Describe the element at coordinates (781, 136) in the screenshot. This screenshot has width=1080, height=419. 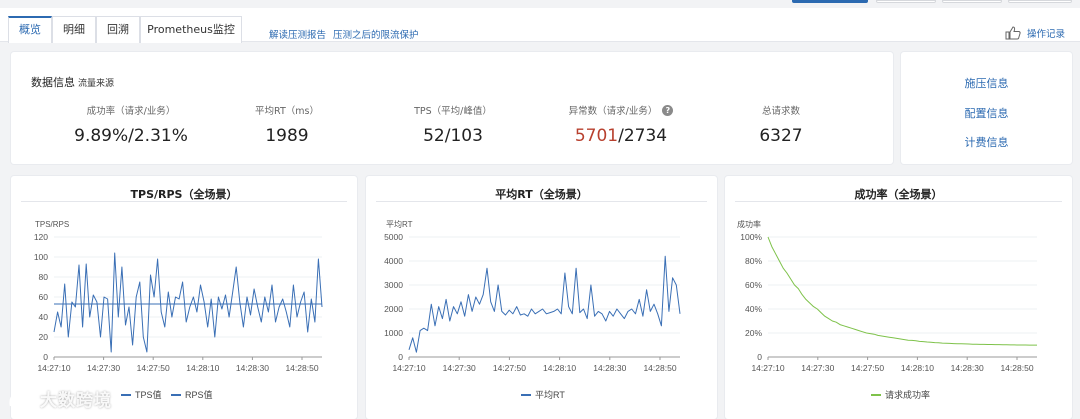
I see `metric-value: 6327` at that location.